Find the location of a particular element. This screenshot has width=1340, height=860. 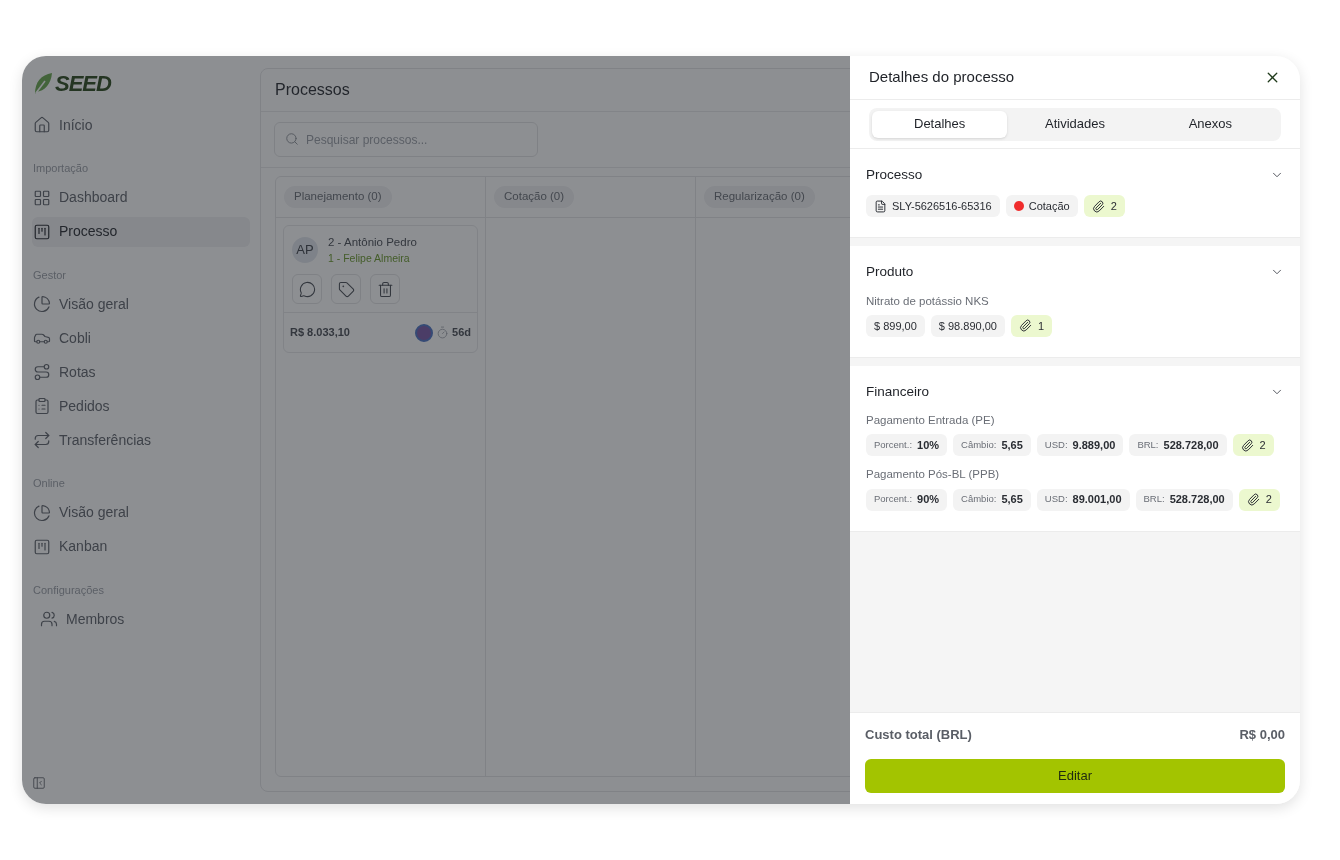

value-chip: Porcent.: 10% is located at coordinates (907, 445).